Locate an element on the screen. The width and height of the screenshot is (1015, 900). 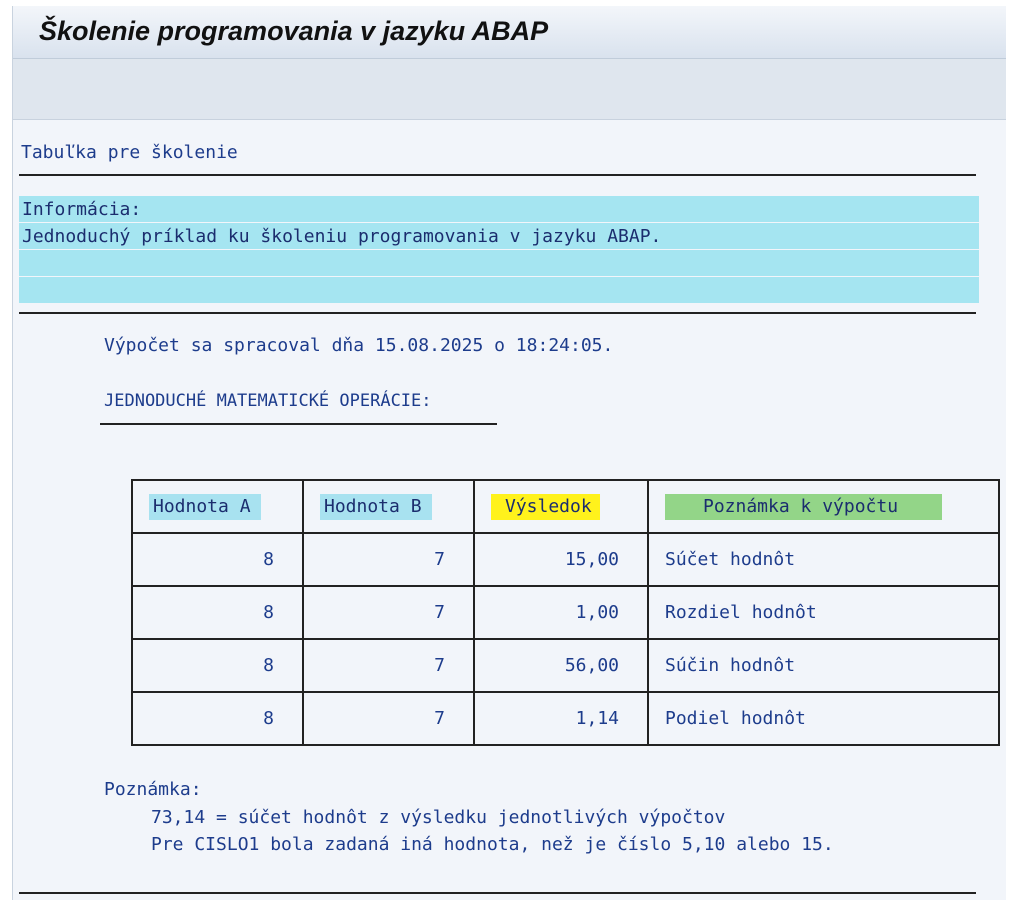
section-underline is located at coordinates (298, 424).